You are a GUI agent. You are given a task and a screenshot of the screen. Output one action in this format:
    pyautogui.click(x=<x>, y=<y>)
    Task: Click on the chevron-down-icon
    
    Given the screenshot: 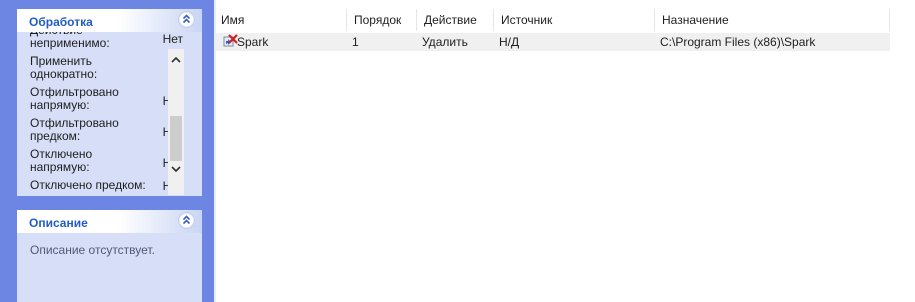 What is the action you would take?
    pyautogui.click(x=176, y=169)
    